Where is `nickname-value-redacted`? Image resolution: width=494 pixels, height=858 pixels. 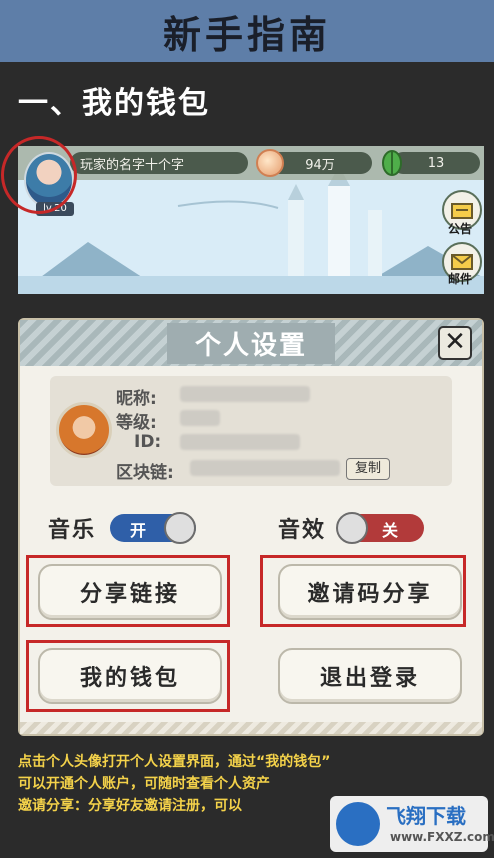 nickname-value-redacted is located at coordinates (245, 394).